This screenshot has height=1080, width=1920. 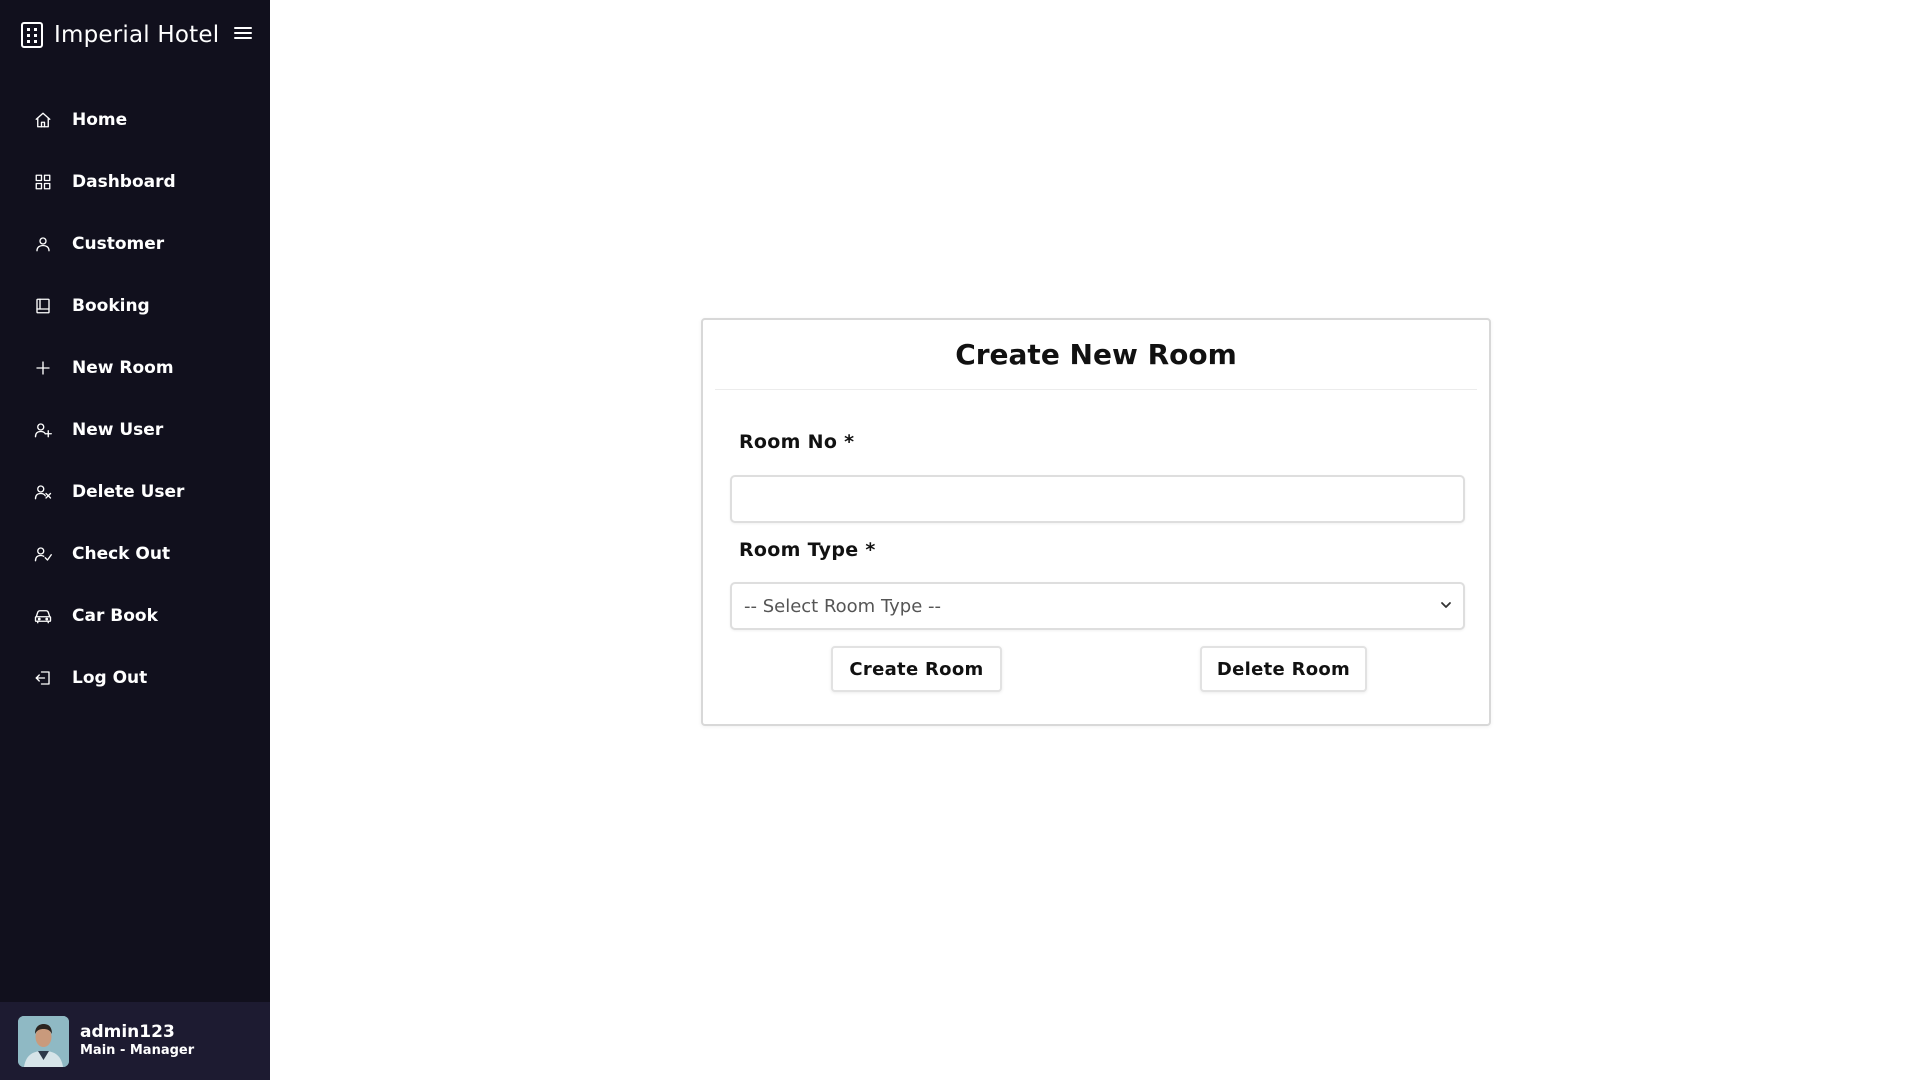 What do you see at coordinates (1283, 669) in the screenshot?
I see `delete-room-button: Delete Room` at bounding box center [1283, 669].